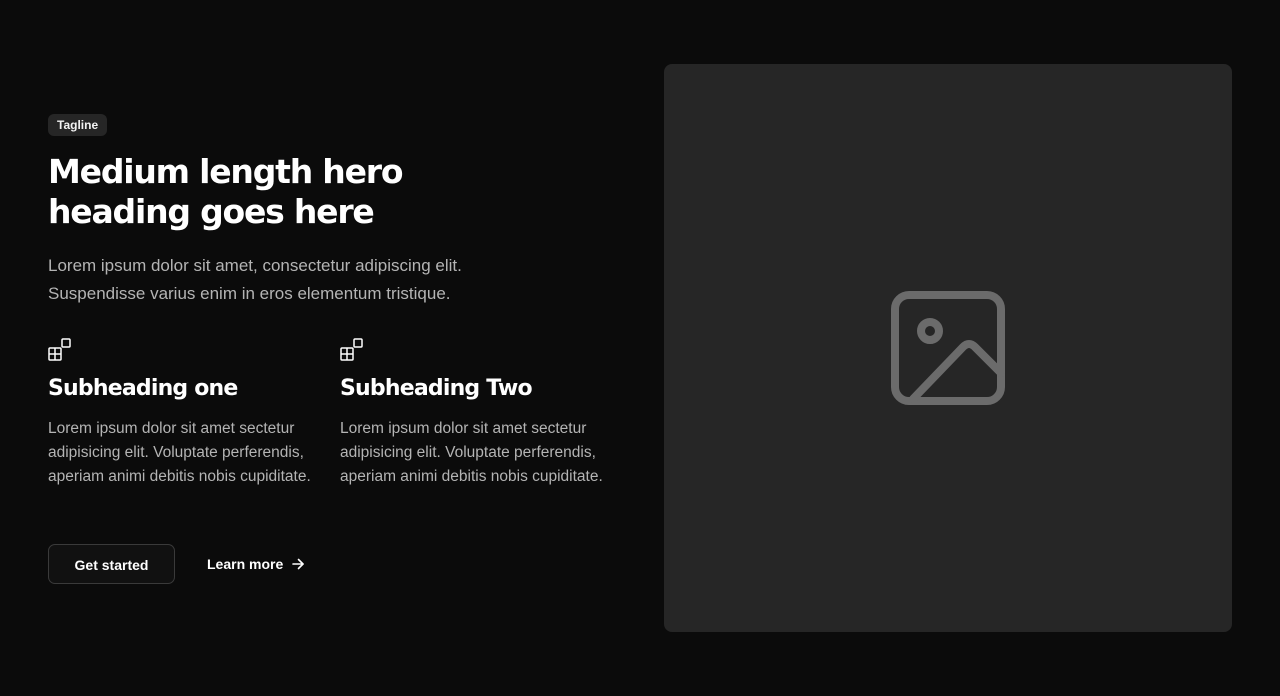  Describe the element at coordinates (111, 564) in the screenshot. I see `get-started-button: Get started` at that location.